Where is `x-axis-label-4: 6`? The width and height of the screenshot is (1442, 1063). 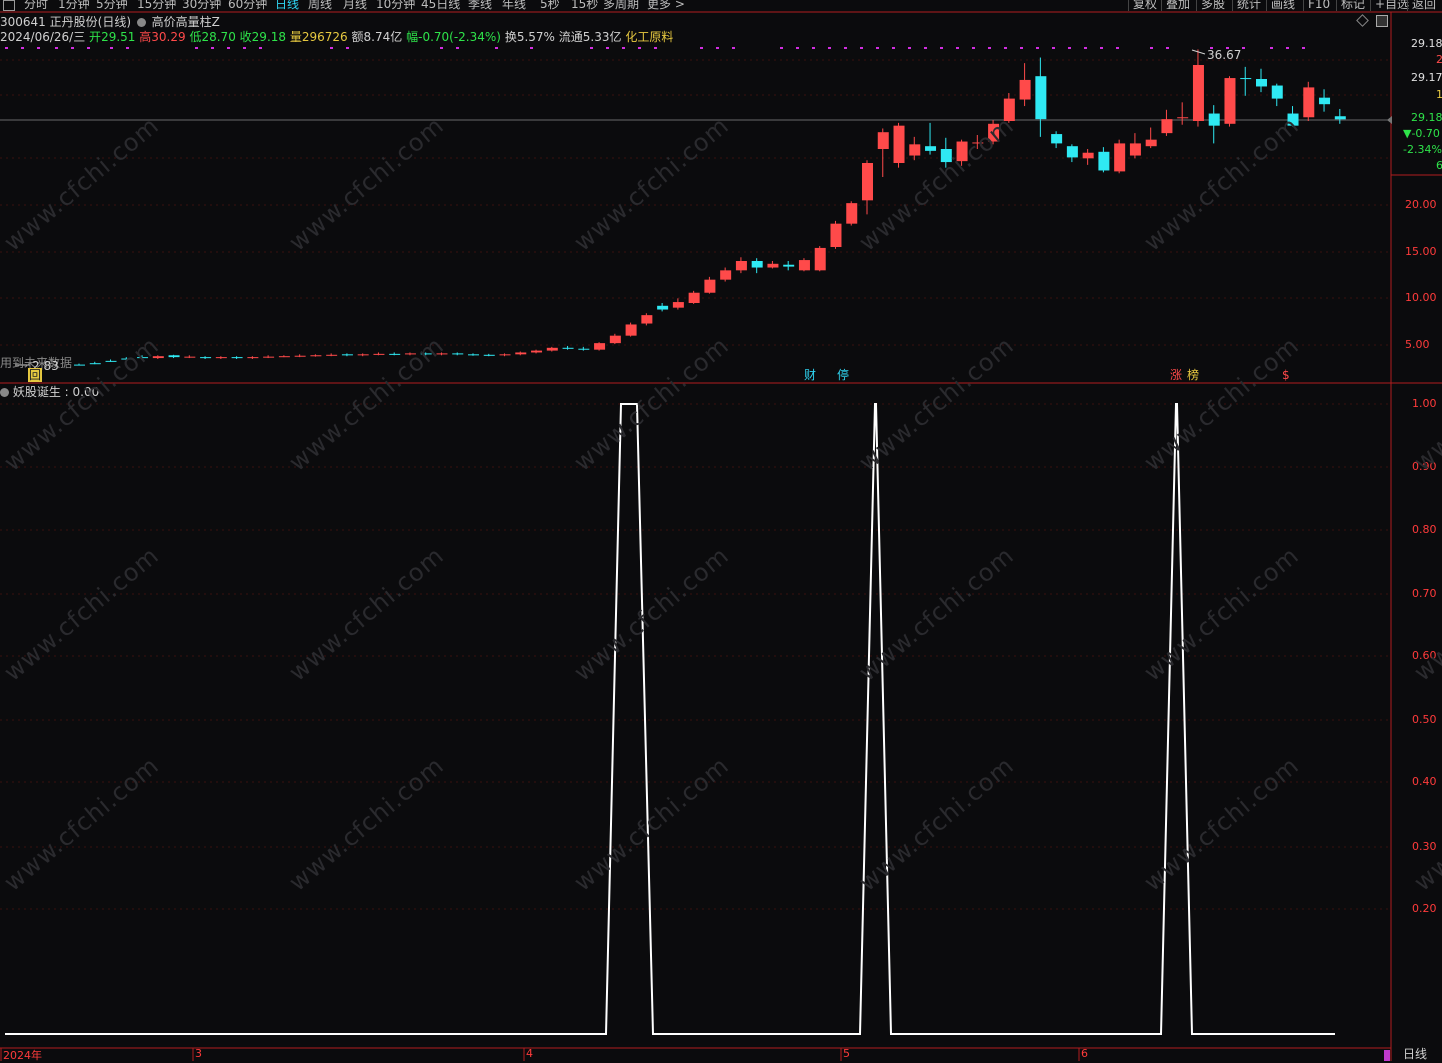
x-axis-label-4: 6 is located at coordinates (1084, 1053).